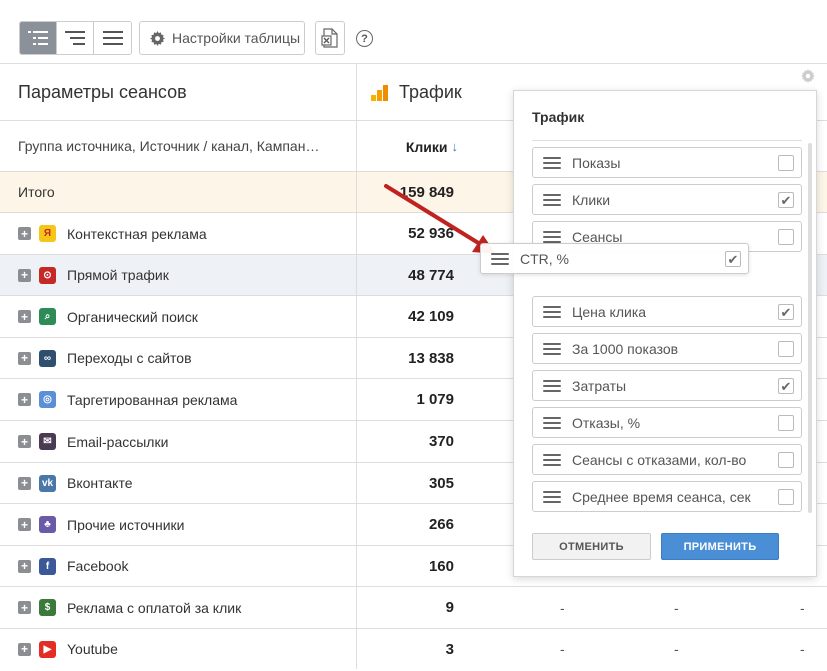  I want to click on indent-view-button, so click(75, 38).